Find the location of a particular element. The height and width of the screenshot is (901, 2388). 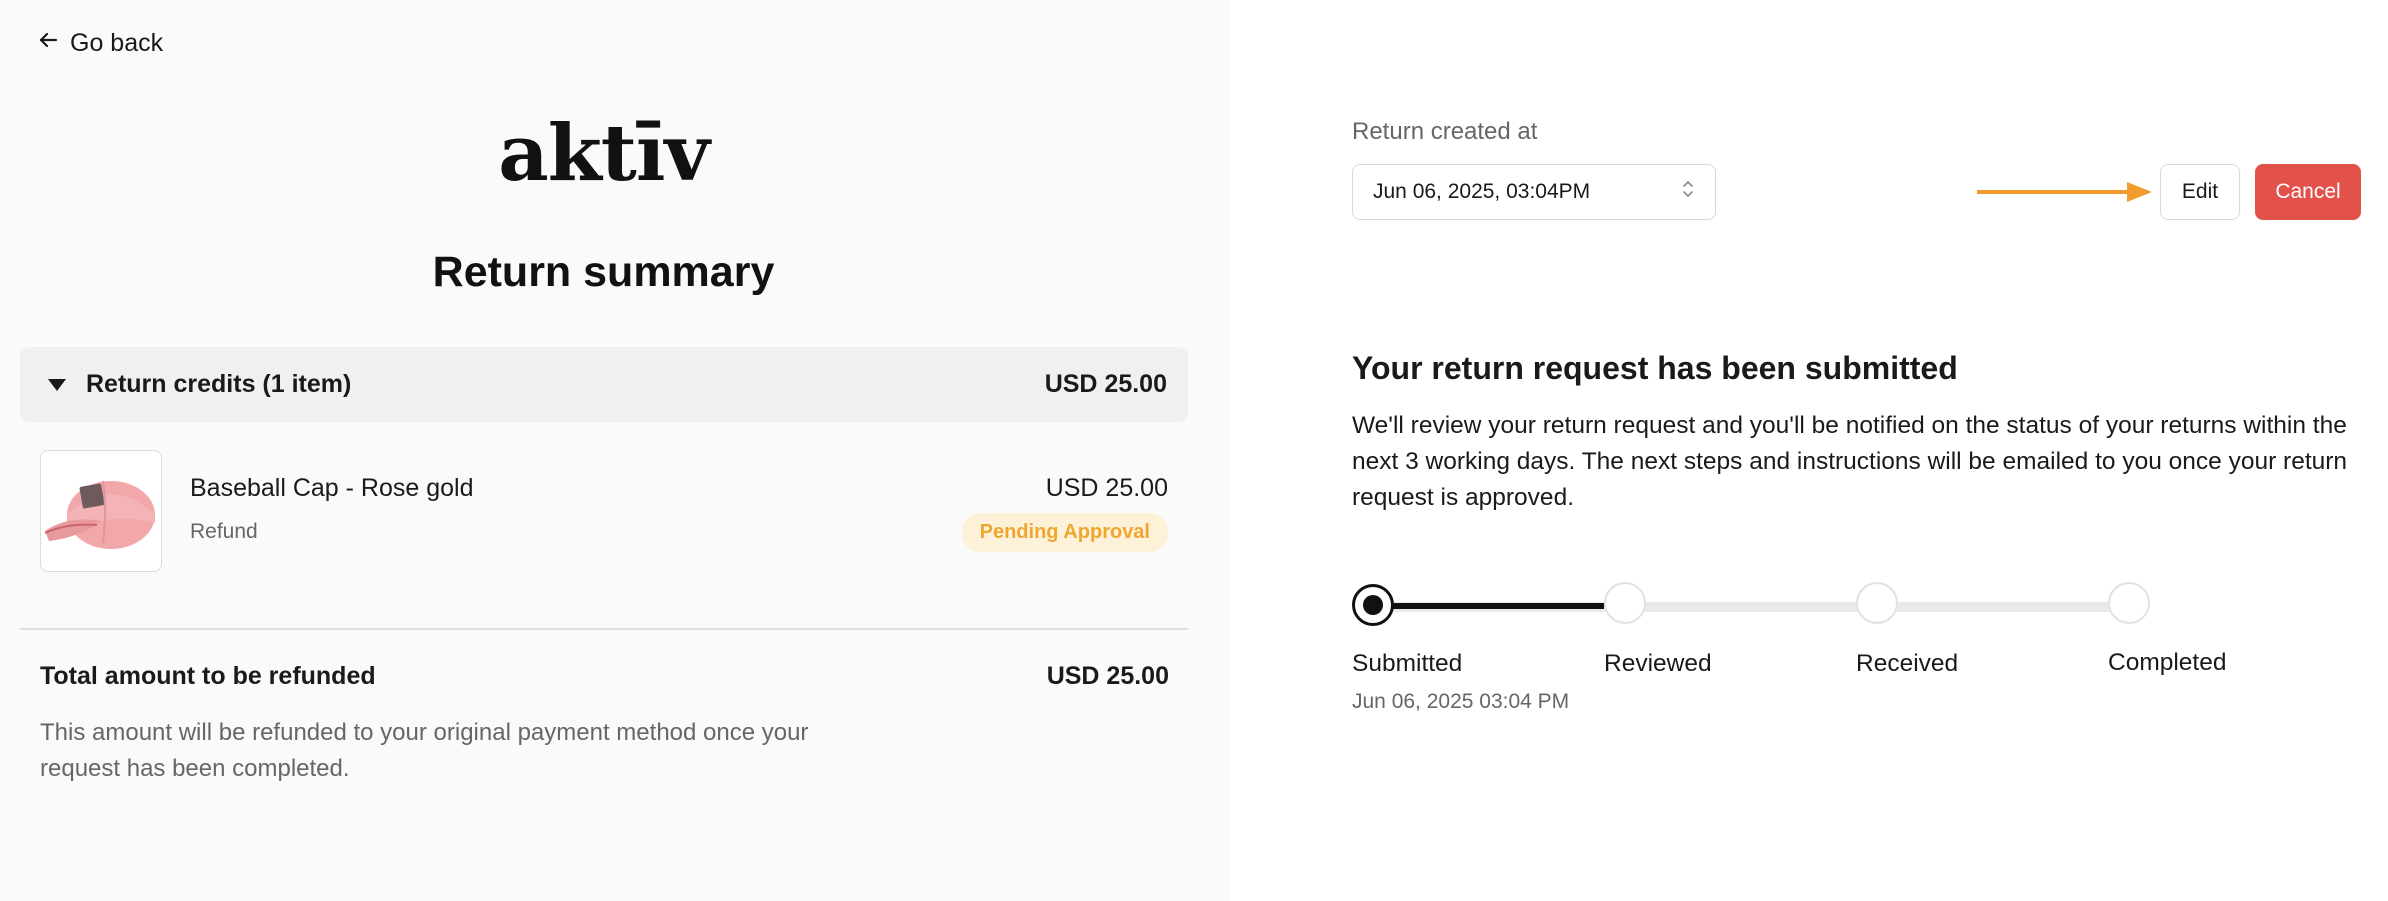

annotation-arrow-icon is located at coordinates (2064, 192).